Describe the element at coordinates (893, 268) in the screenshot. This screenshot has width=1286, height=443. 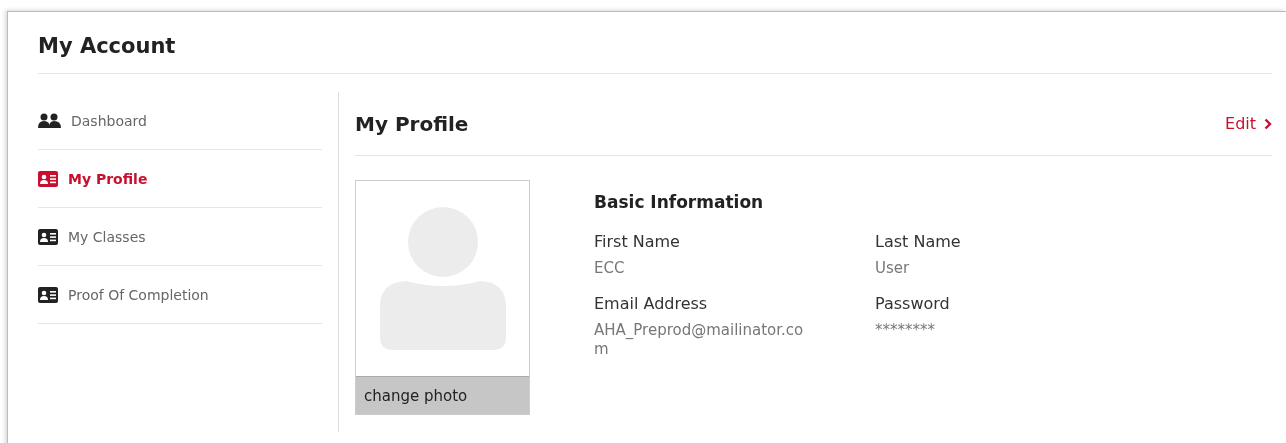
I see `field-value: User` at that location.